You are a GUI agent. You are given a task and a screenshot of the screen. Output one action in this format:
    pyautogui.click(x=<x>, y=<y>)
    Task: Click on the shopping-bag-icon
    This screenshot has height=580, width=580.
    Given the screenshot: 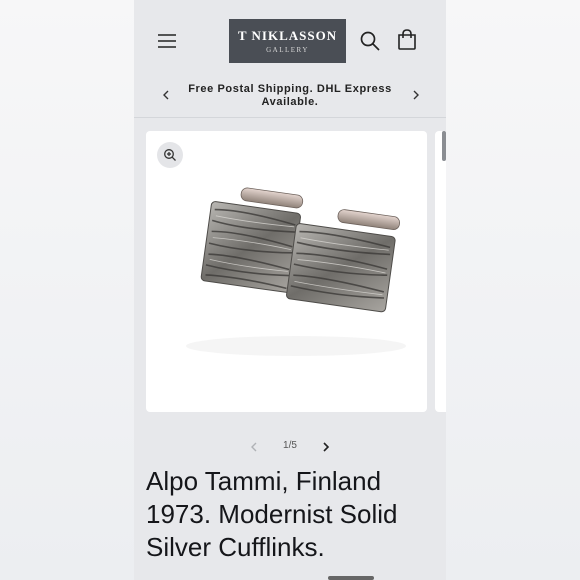 What is the action you would take?
    pyautogui.click(x=407, y=40)
    